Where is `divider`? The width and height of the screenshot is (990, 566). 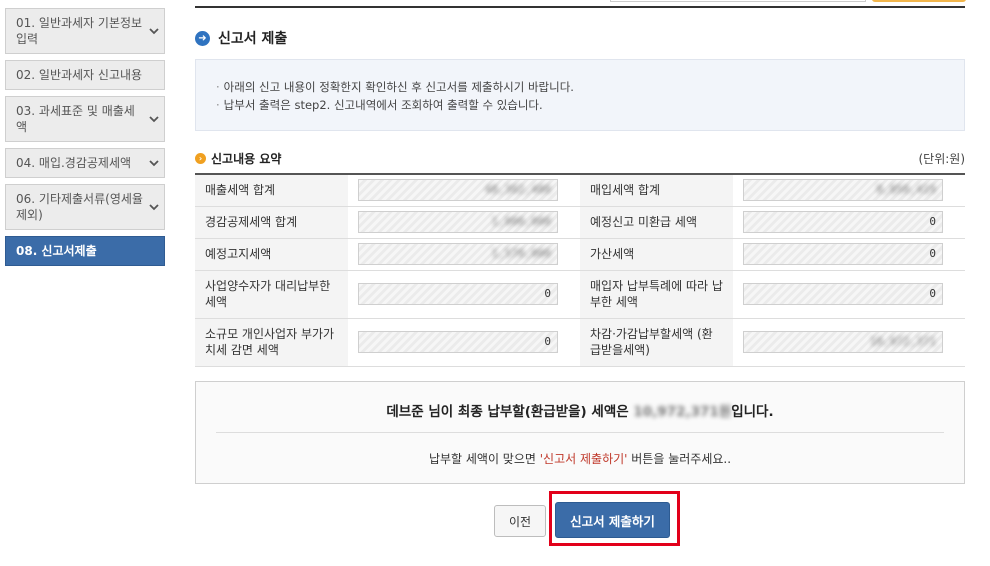
divider is located at coordinates (580, 432).